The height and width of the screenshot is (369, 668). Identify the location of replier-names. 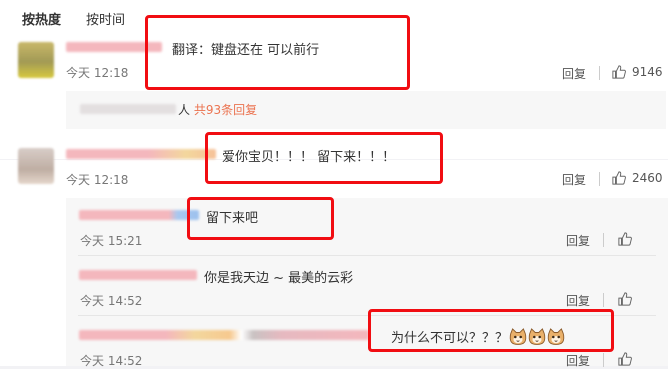
(128, 109).